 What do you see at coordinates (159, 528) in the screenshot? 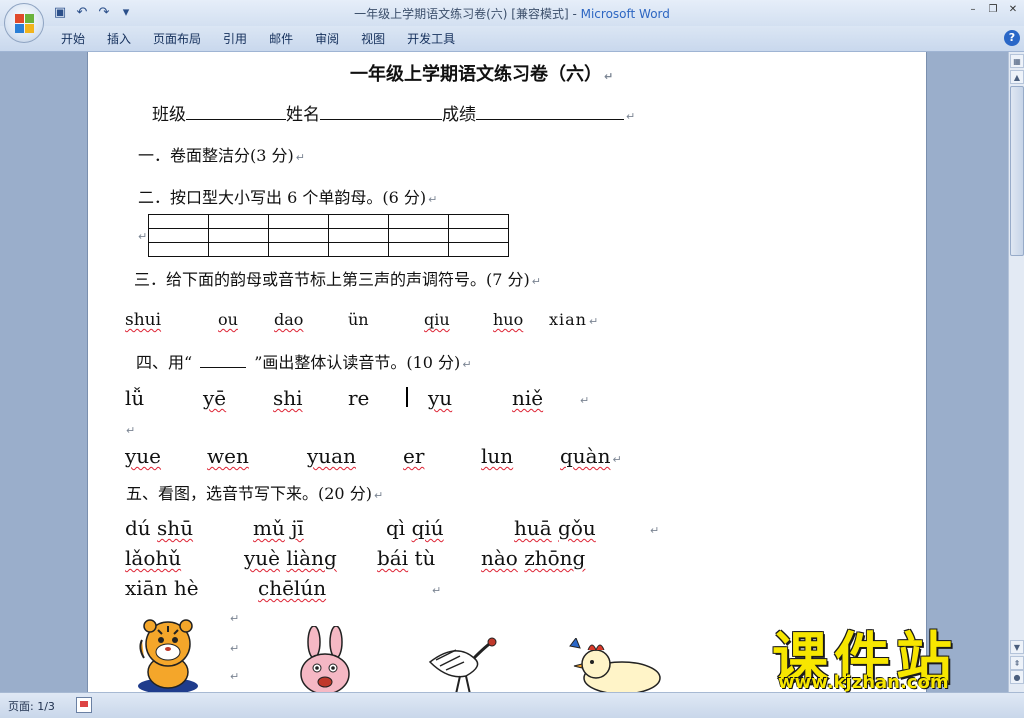
I see `q5-item: dú shū` at bounding box center [159, 528].